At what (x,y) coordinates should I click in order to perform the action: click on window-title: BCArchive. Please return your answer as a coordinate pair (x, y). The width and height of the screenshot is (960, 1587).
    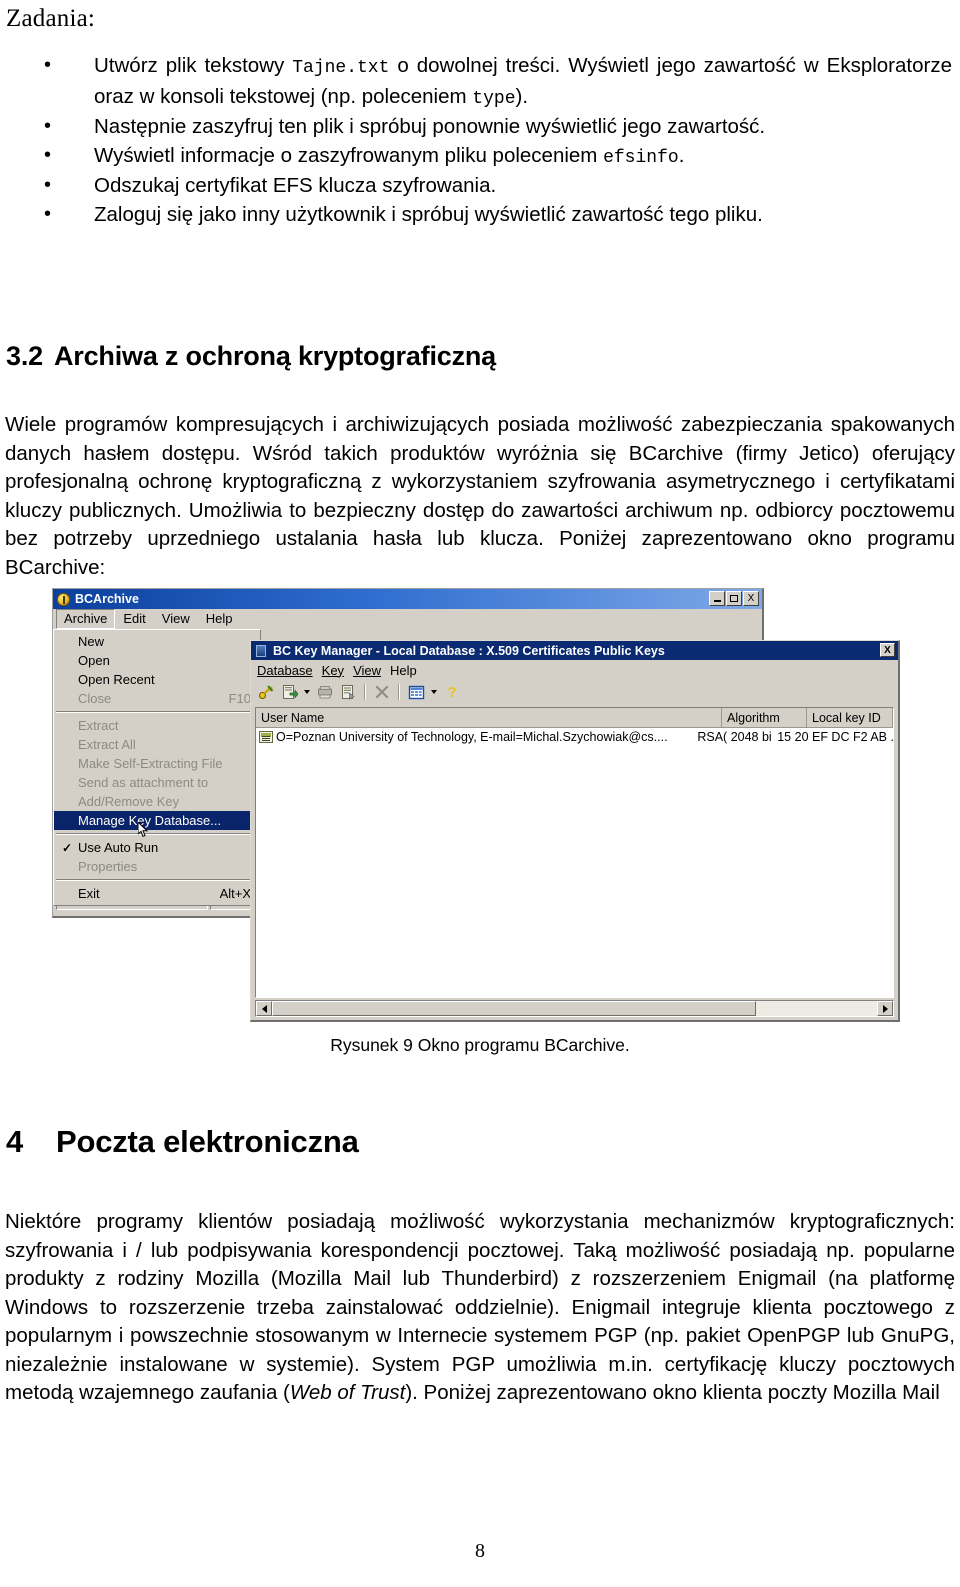
    Looking at the image, I should click on (107, 599).